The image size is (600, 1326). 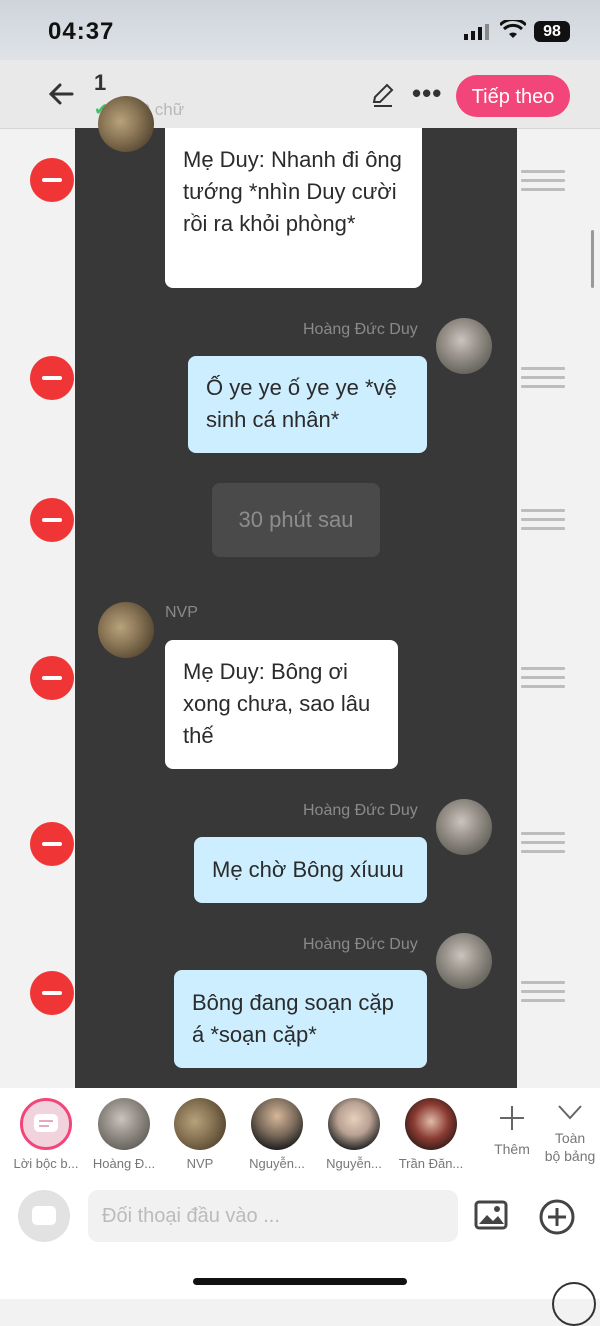 What do you see at coordinates (570, 1112) in the screenshot?
I see `chevron-down-icon` at bounding box center [570, 1112].